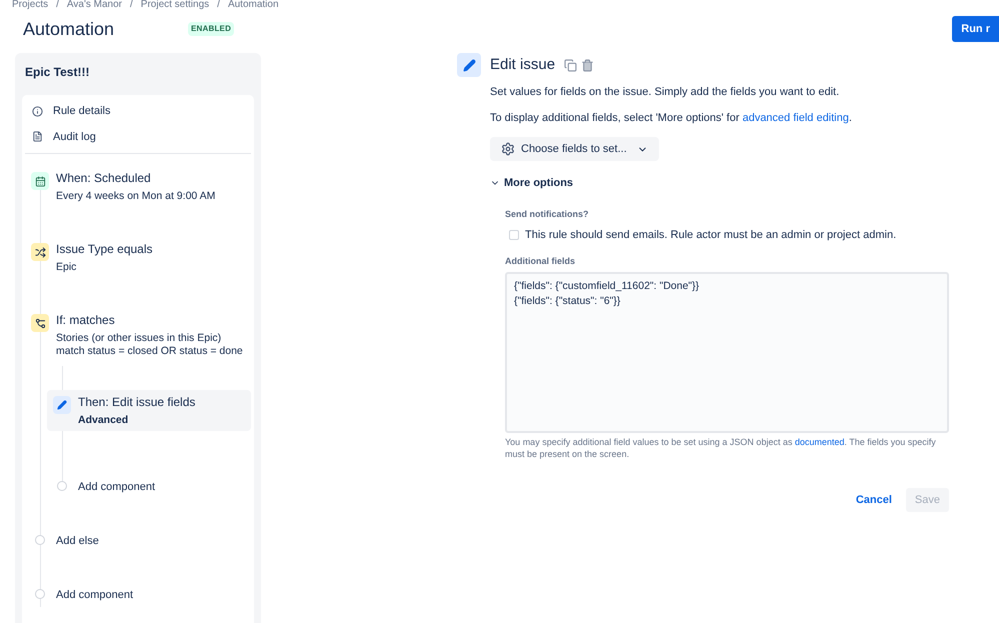 The image size is (999, 623). What do you see at coordinates (547, 214) in the screenshot?
I see `field-label: Send notifications?` at bounding box center [547, 214].